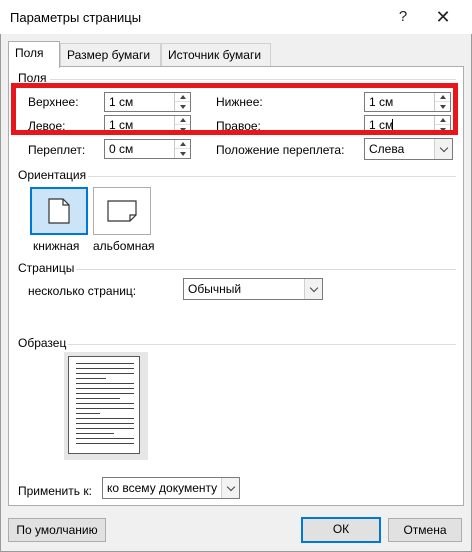 Image resolution: width=472 pixels, height=552 pixels. Describe the element at coordinates (52, 175) in the screenshot. I see `orientation-group-label: Ориентация` at that location.